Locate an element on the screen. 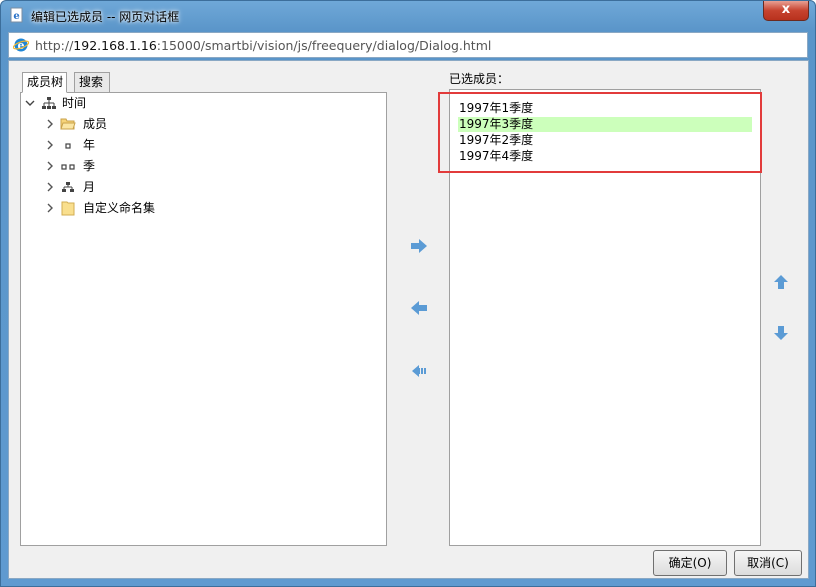  ie-logo-icon: e is located at coordinates (21, 45).